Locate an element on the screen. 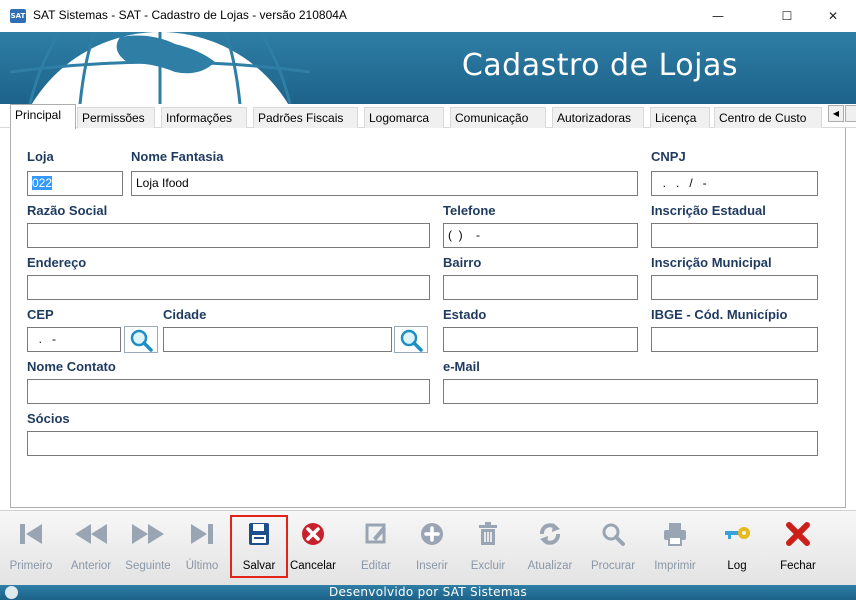 This screenshot has height=600, width=856. cep-search-button is located at coordinates (141, 339).